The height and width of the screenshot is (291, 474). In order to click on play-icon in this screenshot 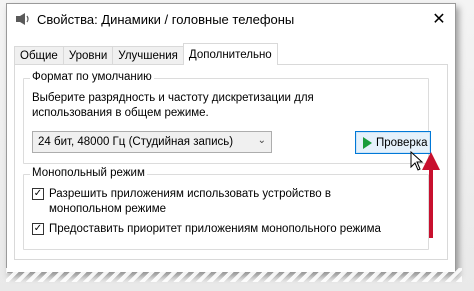, I will do `click(367, 142)`.